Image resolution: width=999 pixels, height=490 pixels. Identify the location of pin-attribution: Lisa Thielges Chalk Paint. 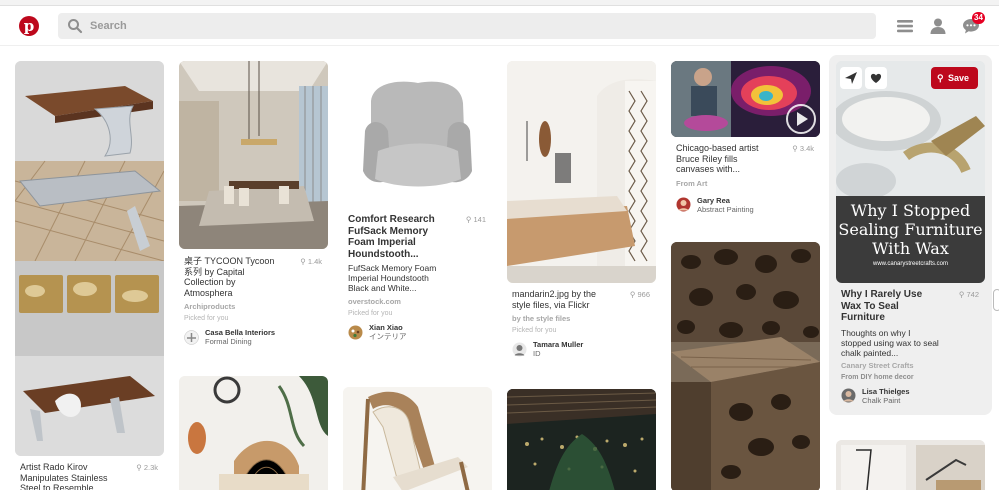
(891, 396).